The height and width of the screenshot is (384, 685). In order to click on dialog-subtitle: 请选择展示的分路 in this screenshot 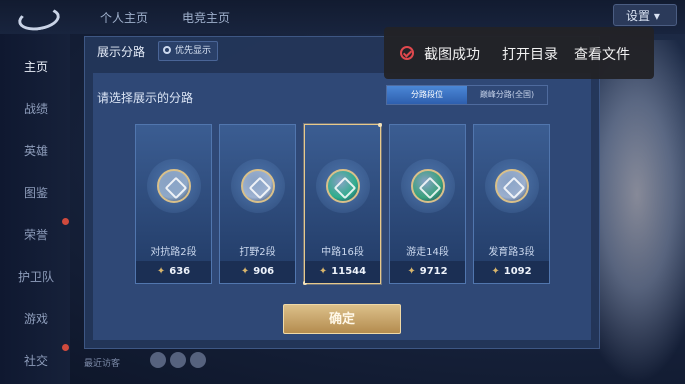, I will do `click(145, 98)`.